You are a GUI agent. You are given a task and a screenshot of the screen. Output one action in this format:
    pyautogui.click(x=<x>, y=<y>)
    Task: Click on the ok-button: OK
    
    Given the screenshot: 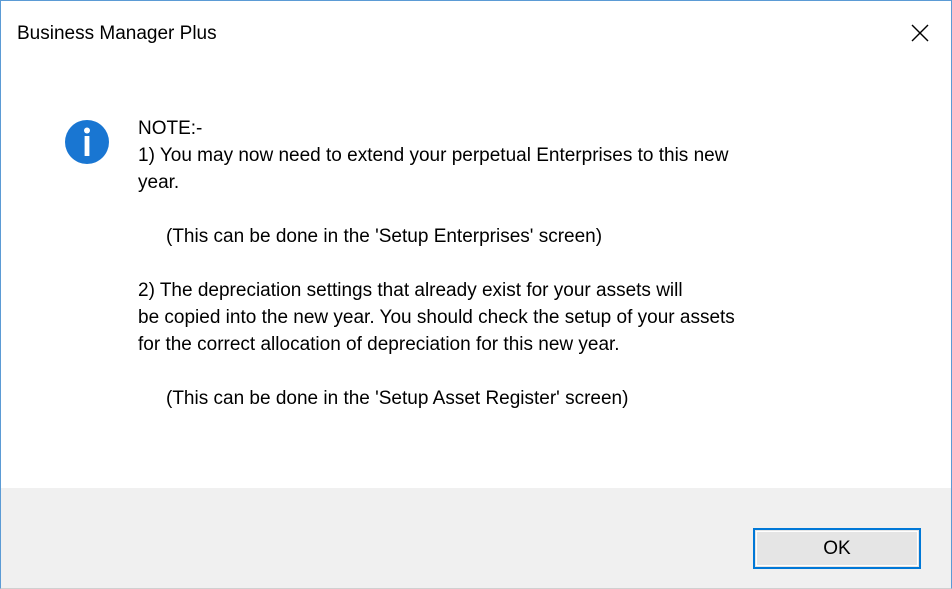 What is the action you would take?
    pyautogui.click(x=837, y=548)
    